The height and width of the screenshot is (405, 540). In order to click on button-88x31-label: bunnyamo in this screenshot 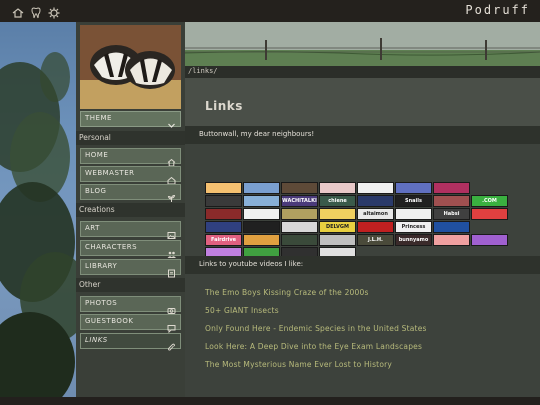, I will do `click(413, 240)`.